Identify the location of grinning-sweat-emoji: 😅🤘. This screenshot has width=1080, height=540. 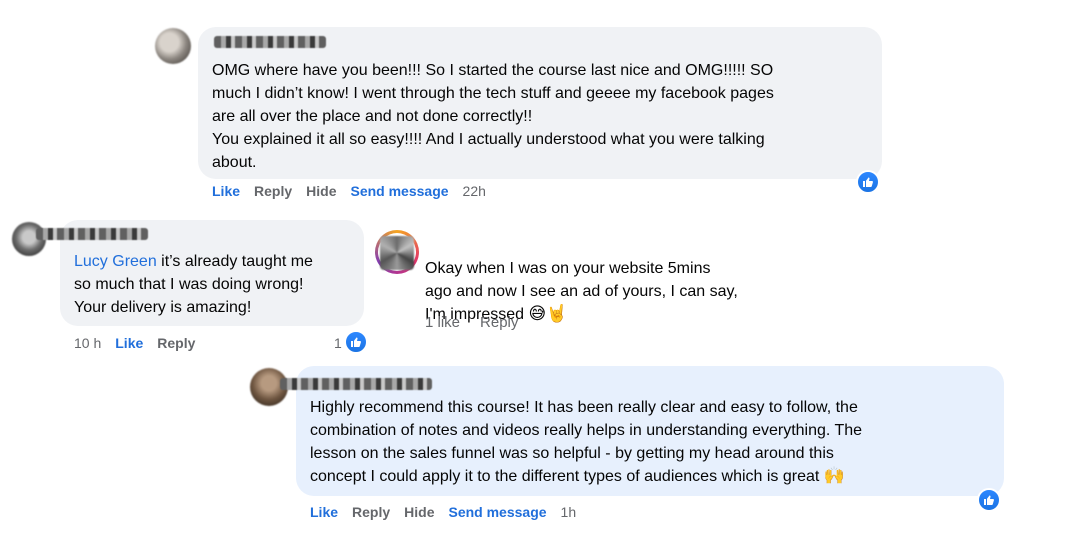
(548, 314).